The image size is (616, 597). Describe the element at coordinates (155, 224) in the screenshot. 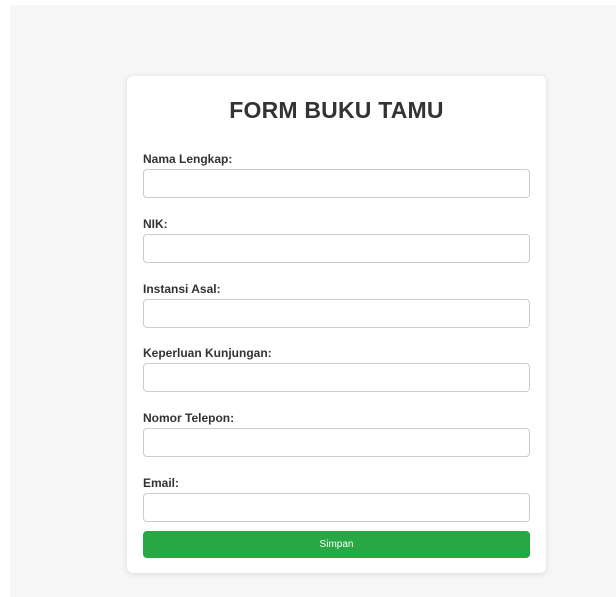

I see `nik-label: NIK:` at that location.